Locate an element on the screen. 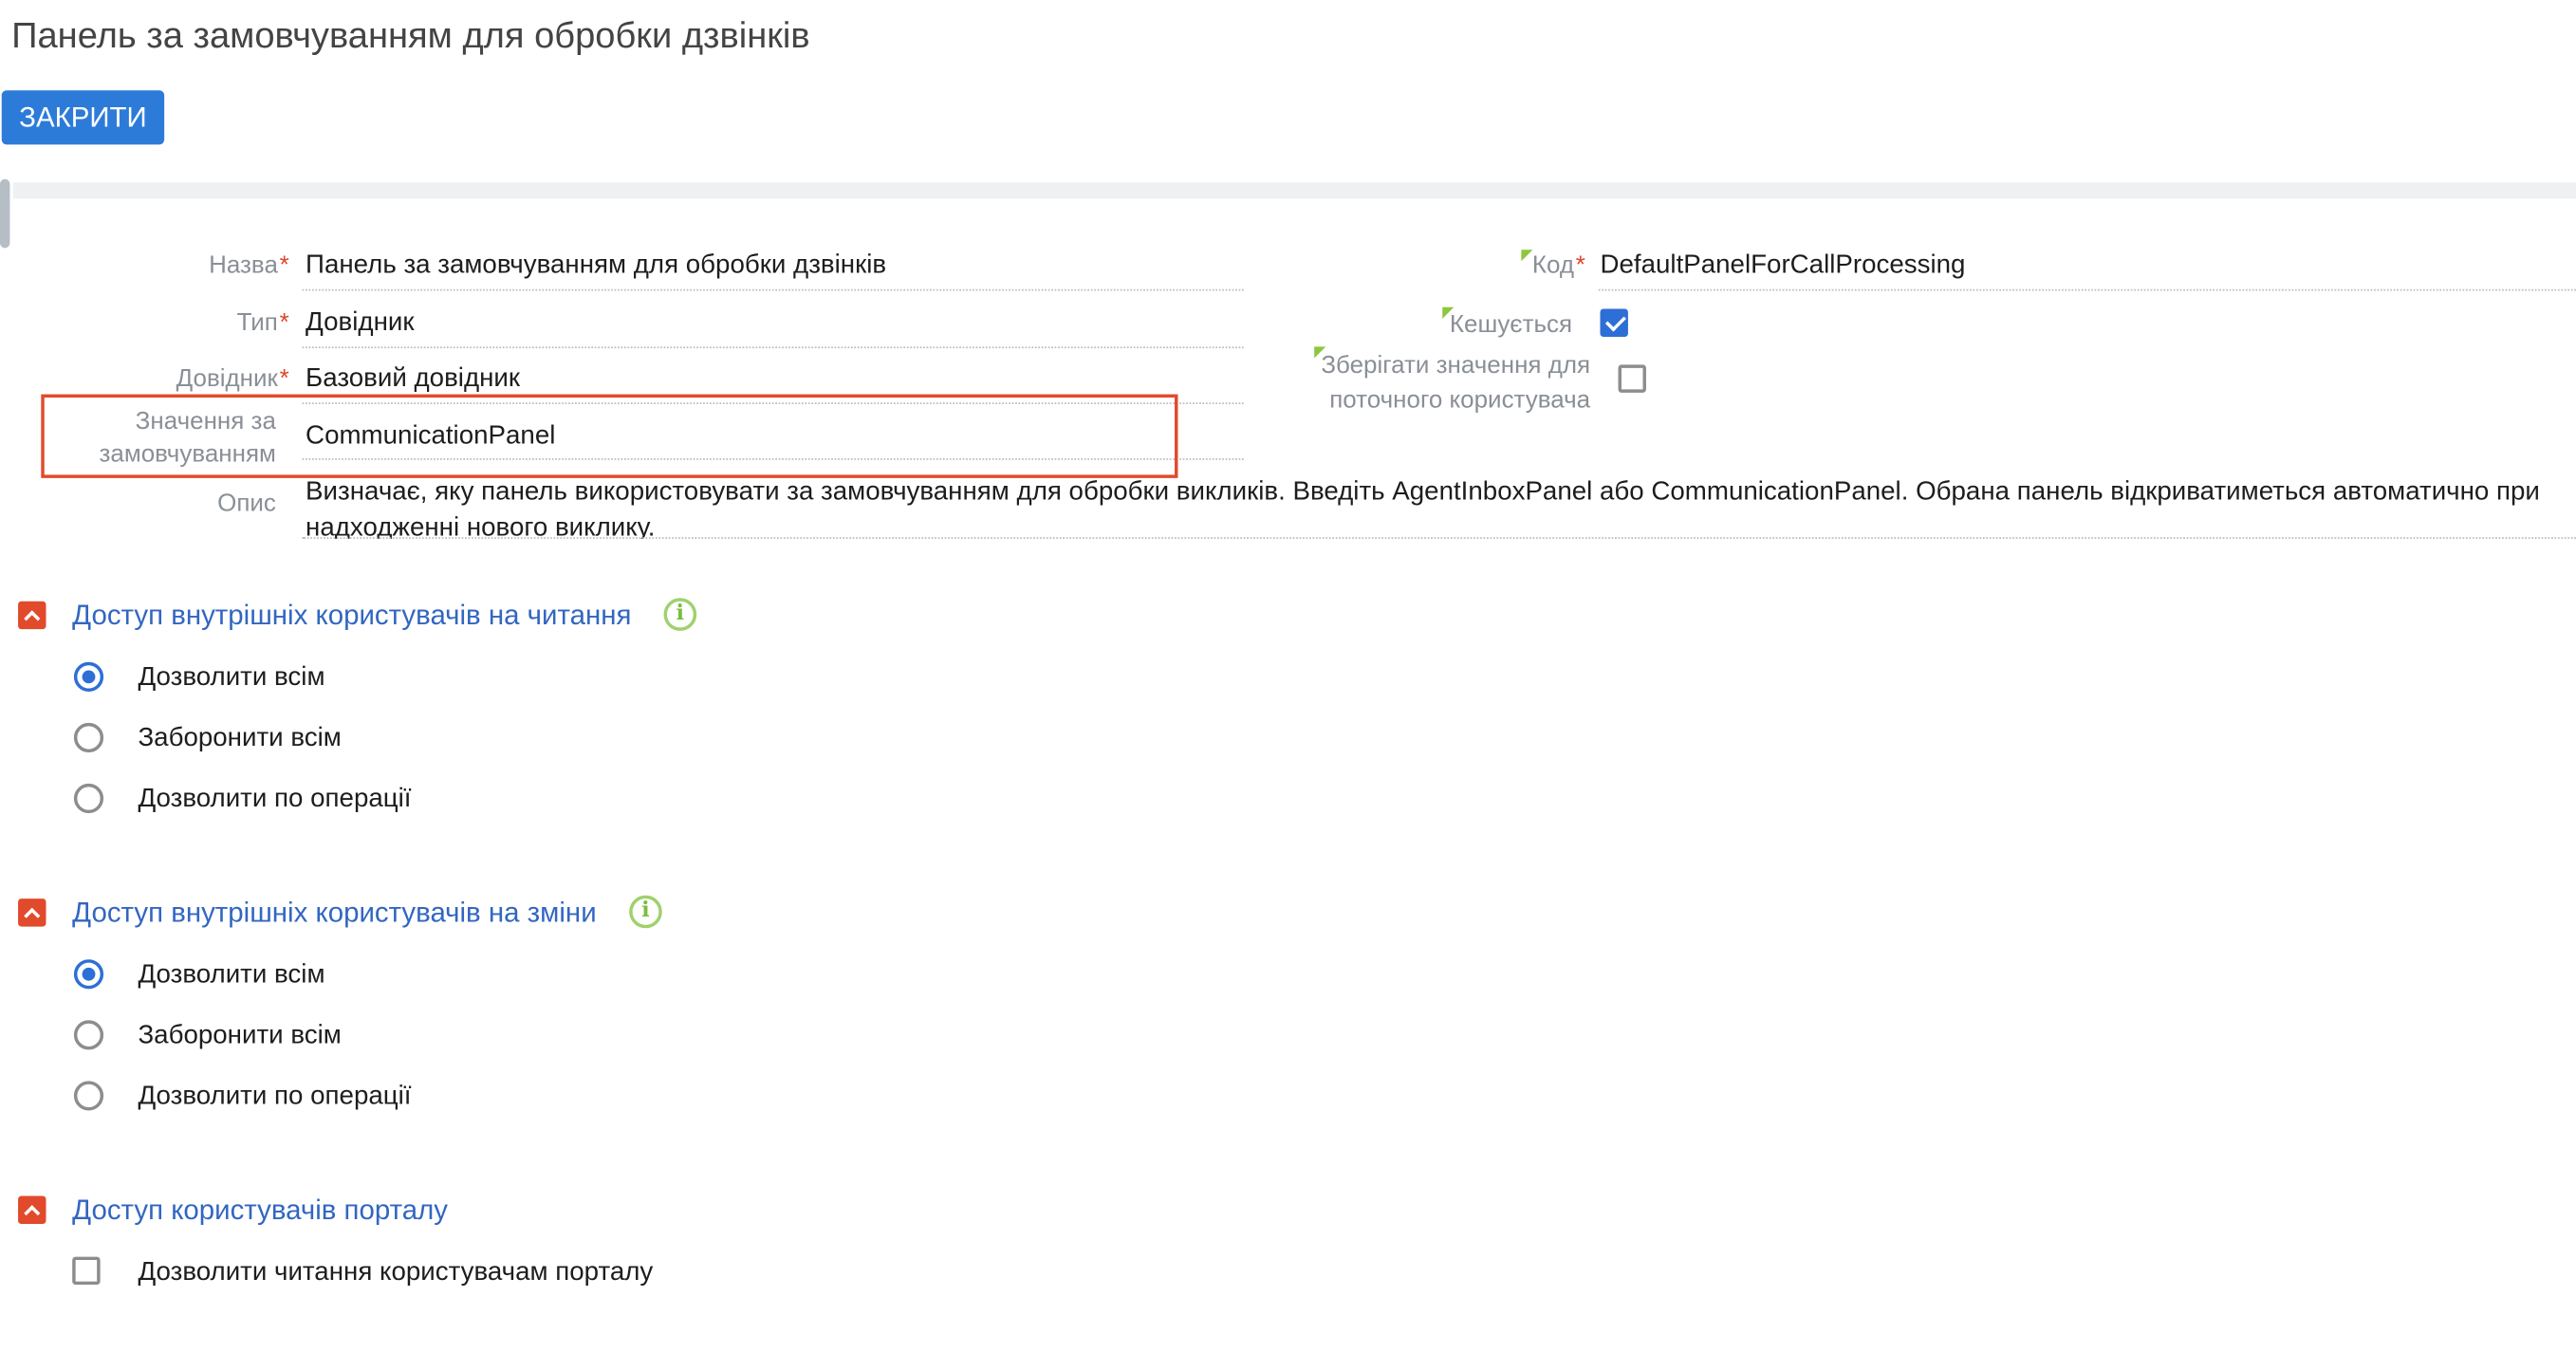 The height and width of the screenshot is (1371, 2576). portal-read-label: Дозволити читання користувачам порталу is located at coordinates (396, 1272).